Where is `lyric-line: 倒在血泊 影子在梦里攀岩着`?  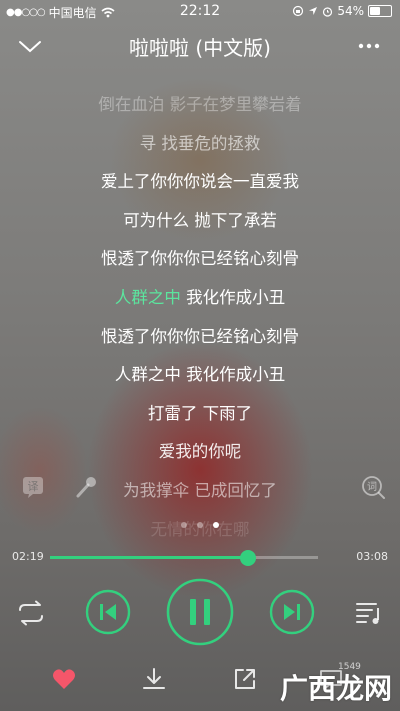
lyric-line: 倒在血泊 影子在梦里攀岩着 is located at coordinates (200, 105).